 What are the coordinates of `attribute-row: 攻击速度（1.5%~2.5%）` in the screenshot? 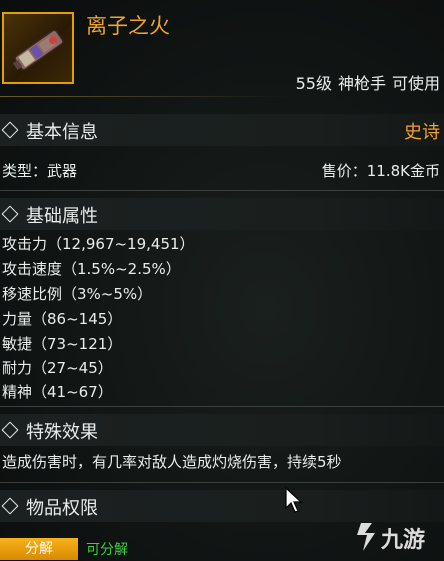 It's located at (91, 269).